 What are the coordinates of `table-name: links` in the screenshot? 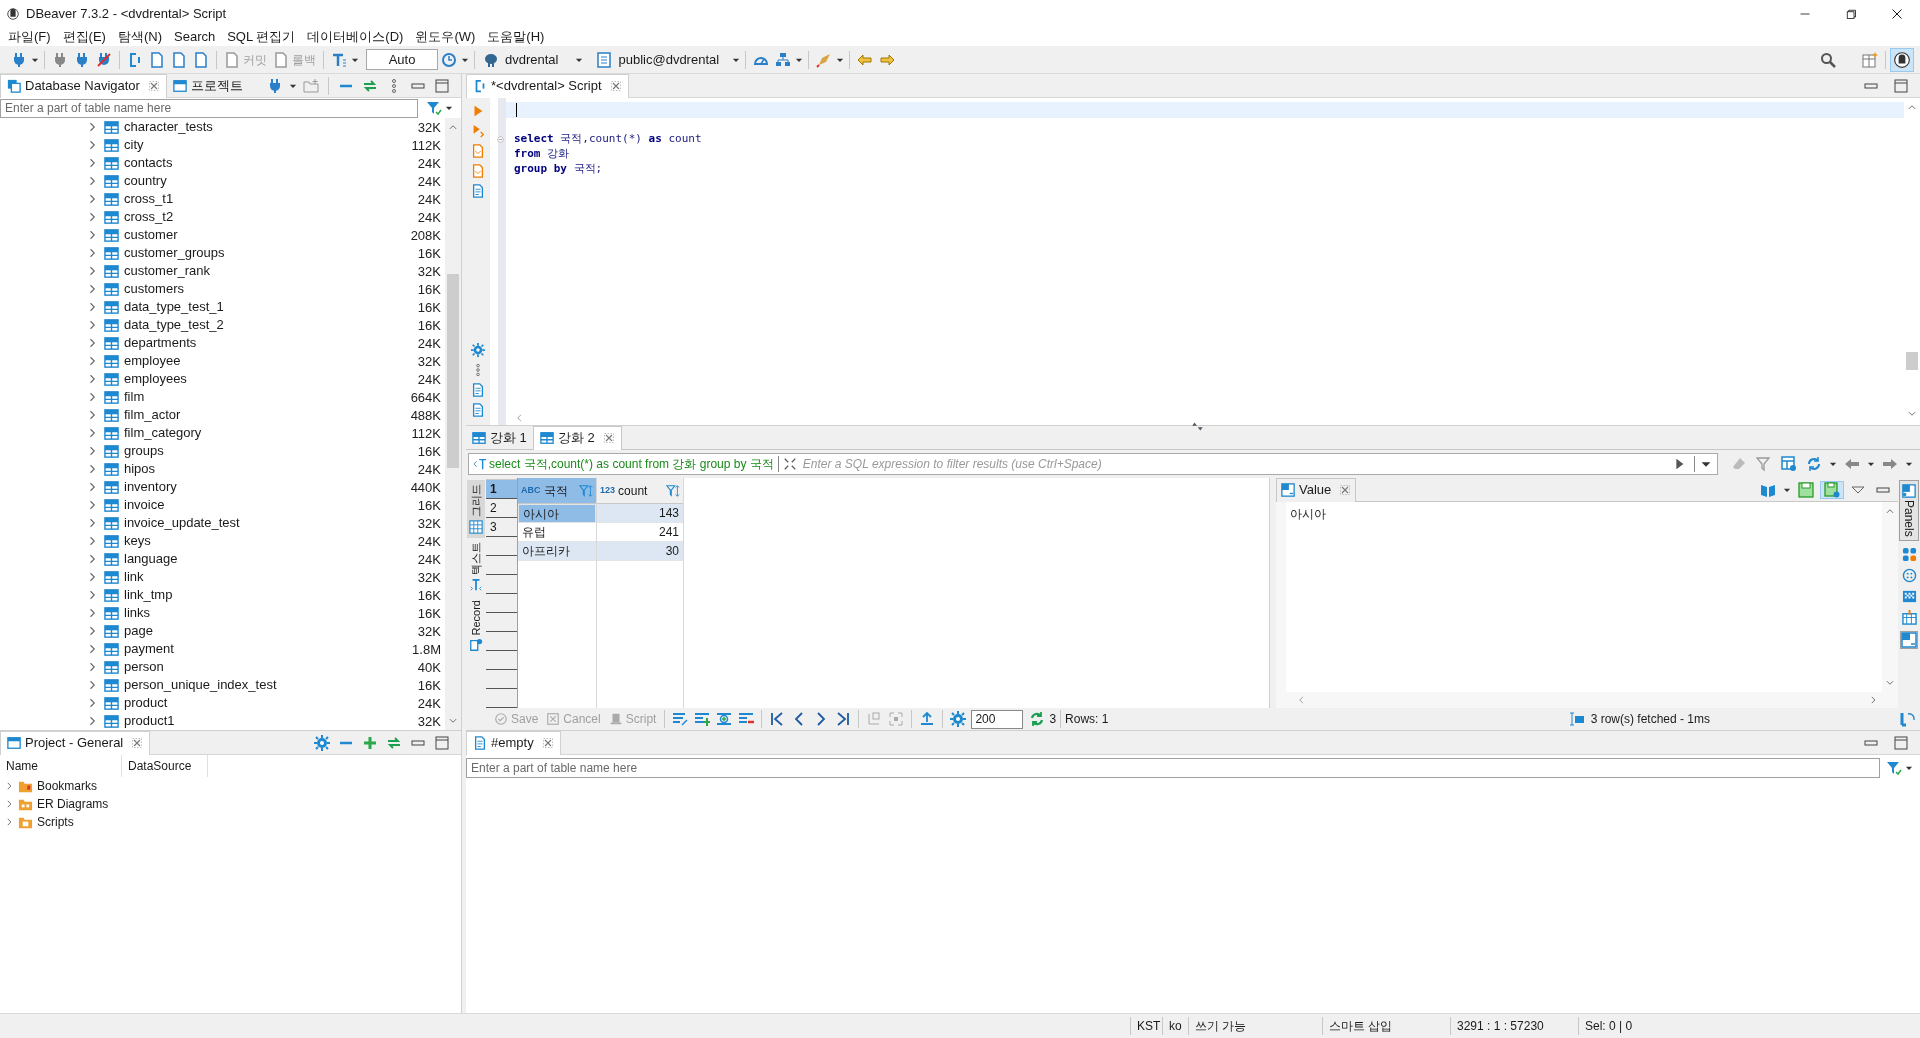 It's located at (137, 613).